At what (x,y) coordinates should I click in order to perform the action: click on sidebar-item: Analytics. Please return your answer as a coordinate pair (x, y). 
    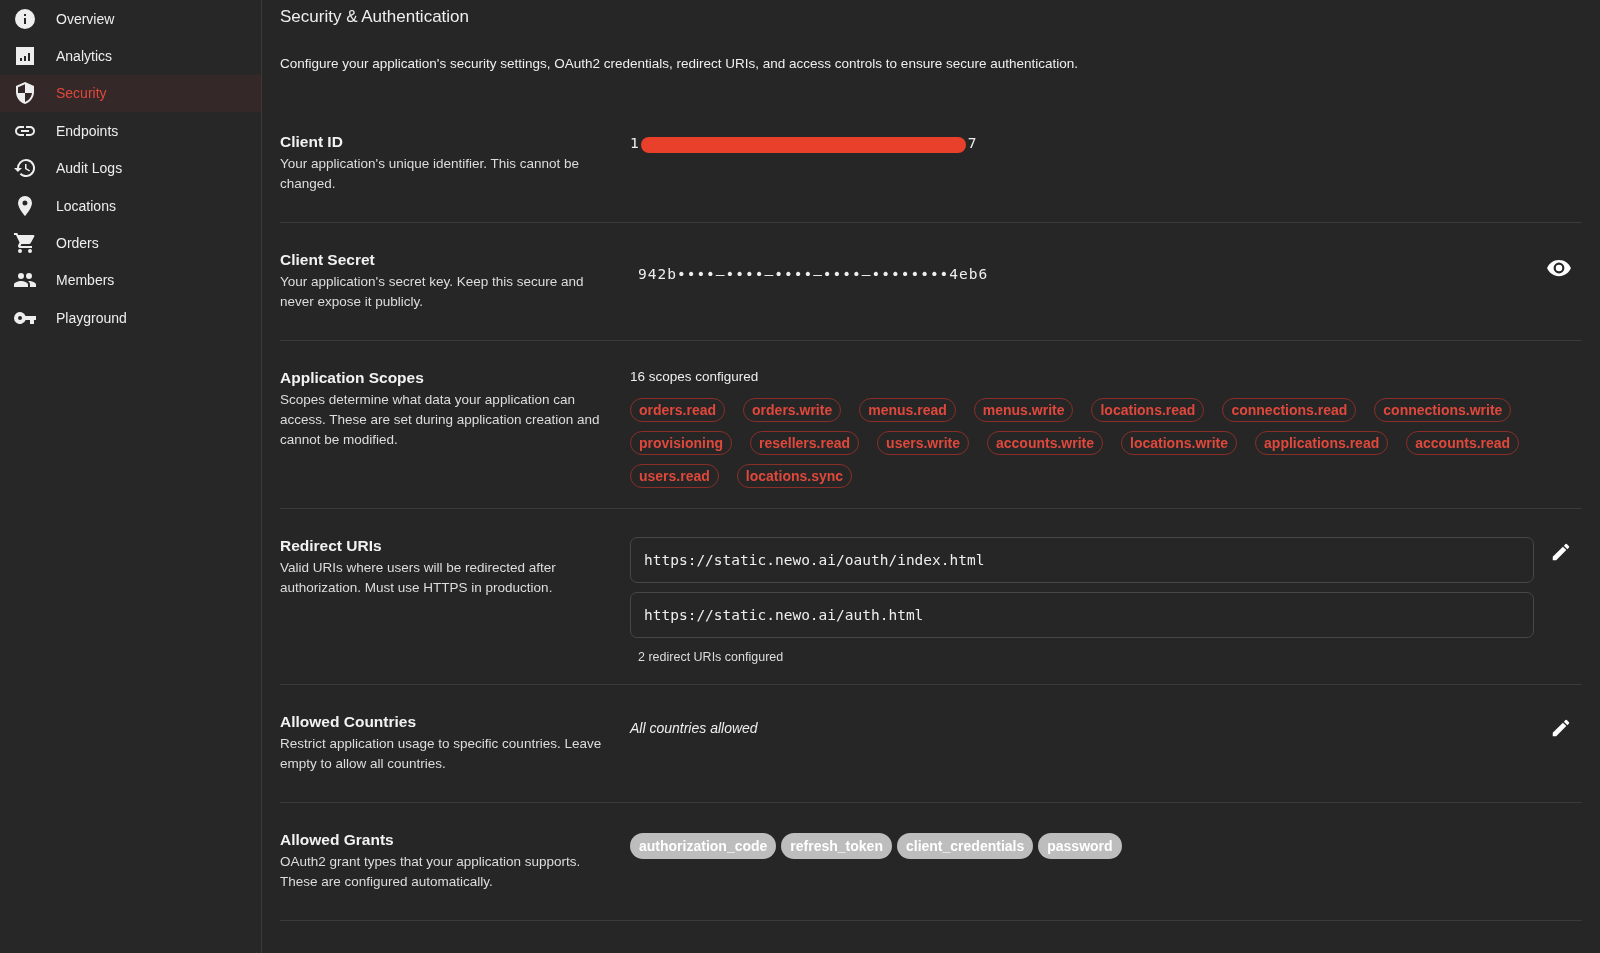
    Looking at the image, I should click on (130, 56).